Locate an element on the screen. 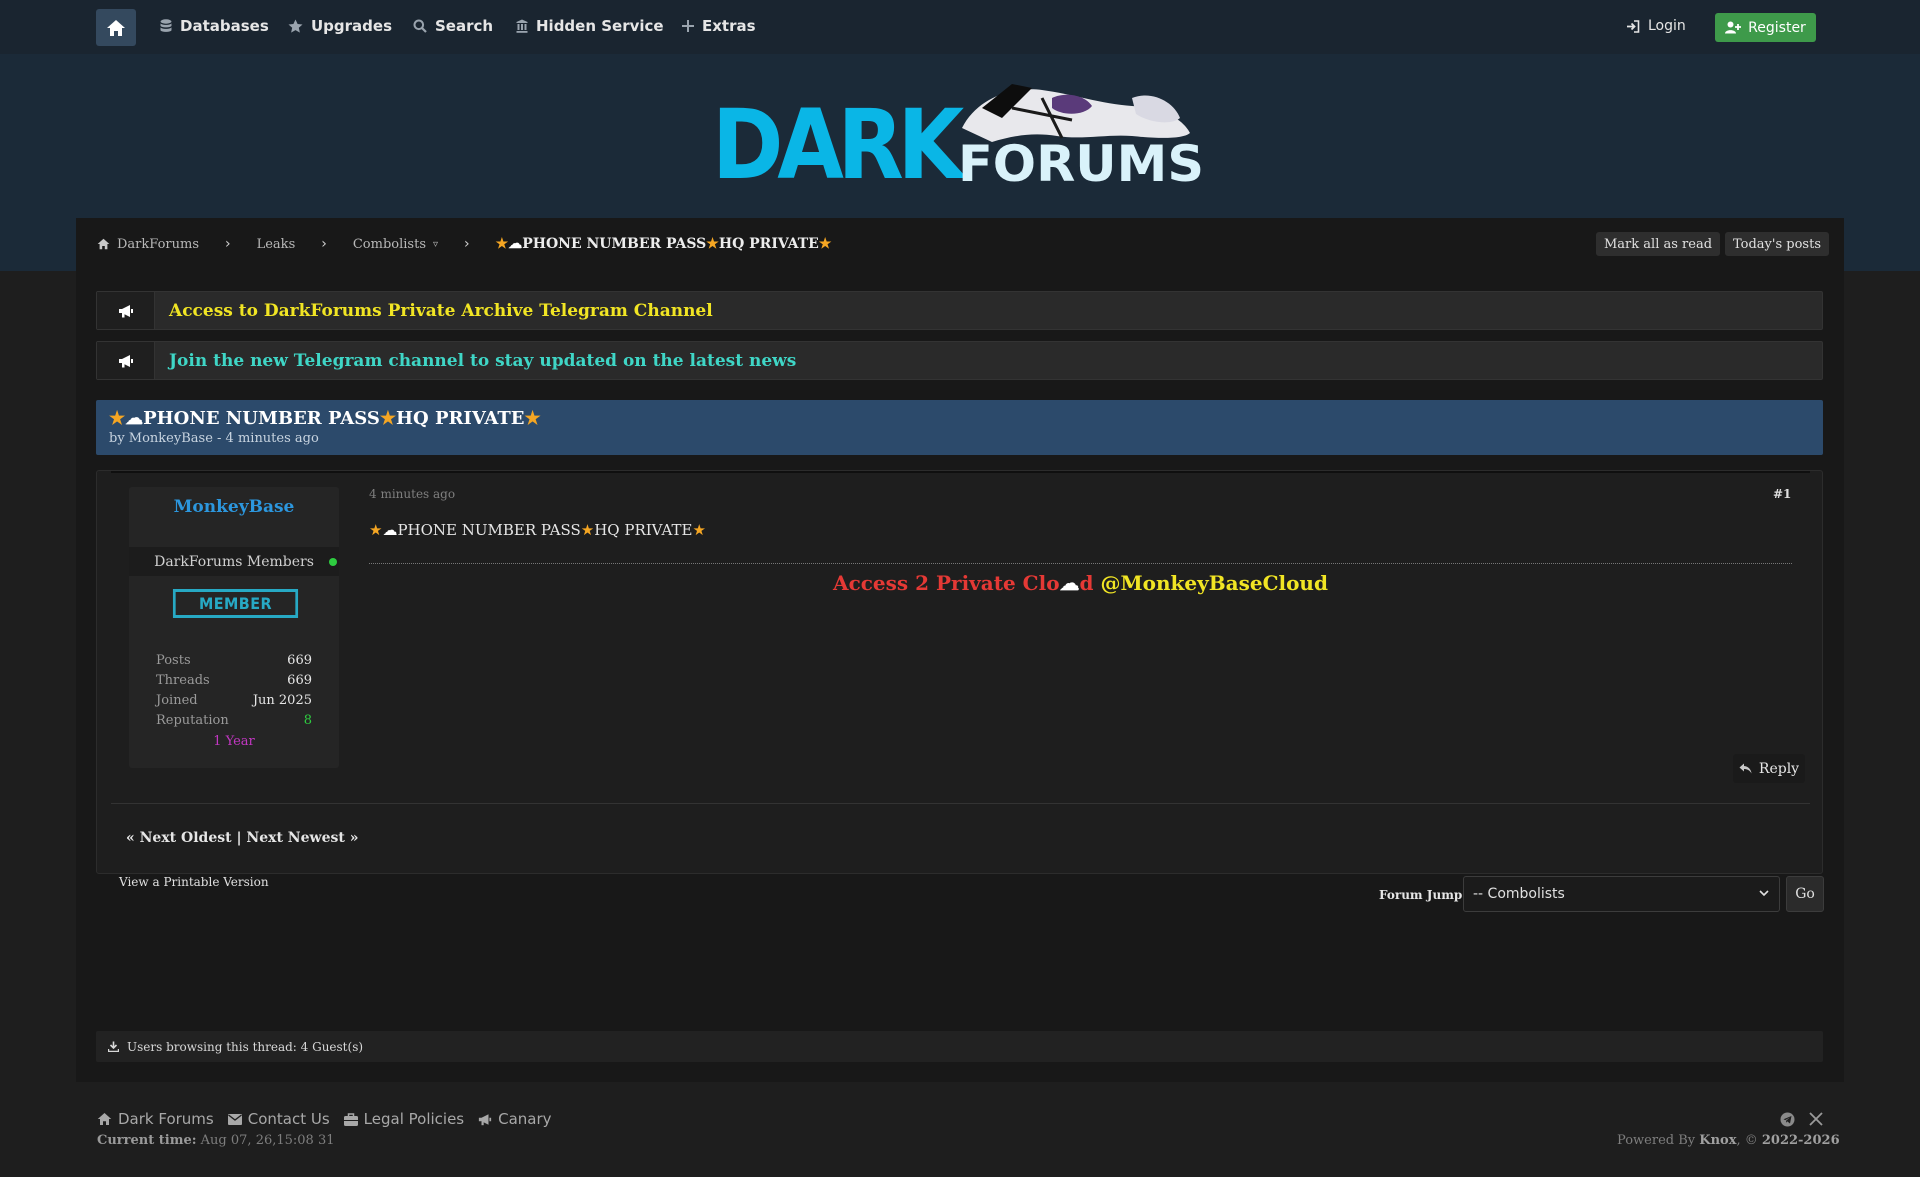  forum-jump-selected: -- Combolists is located at coordinates (1519, 894).